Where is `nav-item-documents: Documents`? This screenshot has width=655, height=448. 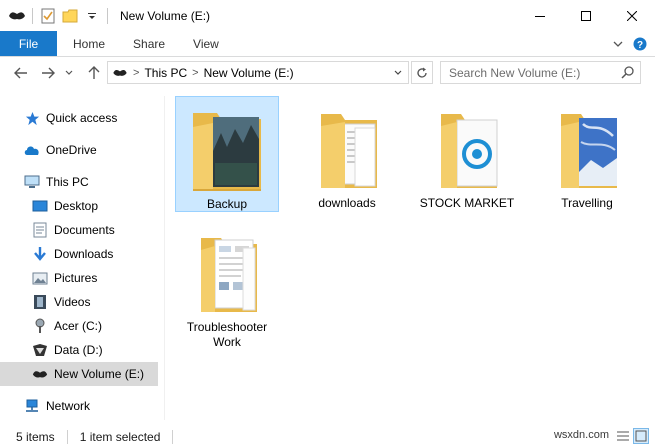 nav-item-documents: Documents is located at coordinates (79, 230).